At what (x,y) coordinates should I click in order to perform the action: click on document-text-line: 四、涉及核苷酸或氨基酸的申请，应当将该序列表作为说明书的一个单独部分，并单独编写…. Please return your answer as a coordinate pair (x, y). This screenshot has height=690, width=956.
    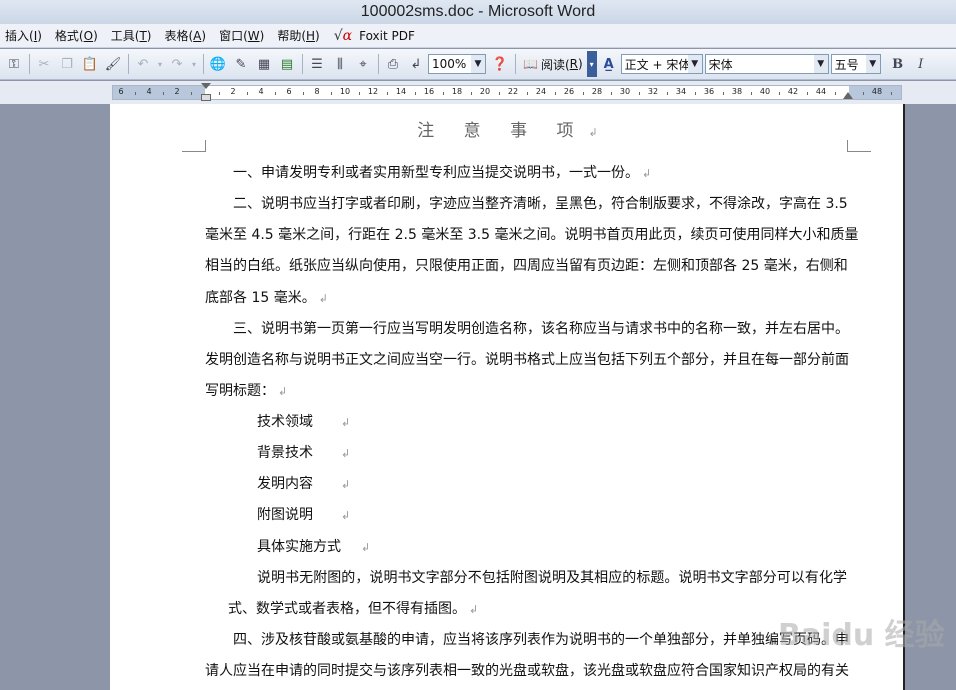
    Looking at the image, I should click on (541, 639).